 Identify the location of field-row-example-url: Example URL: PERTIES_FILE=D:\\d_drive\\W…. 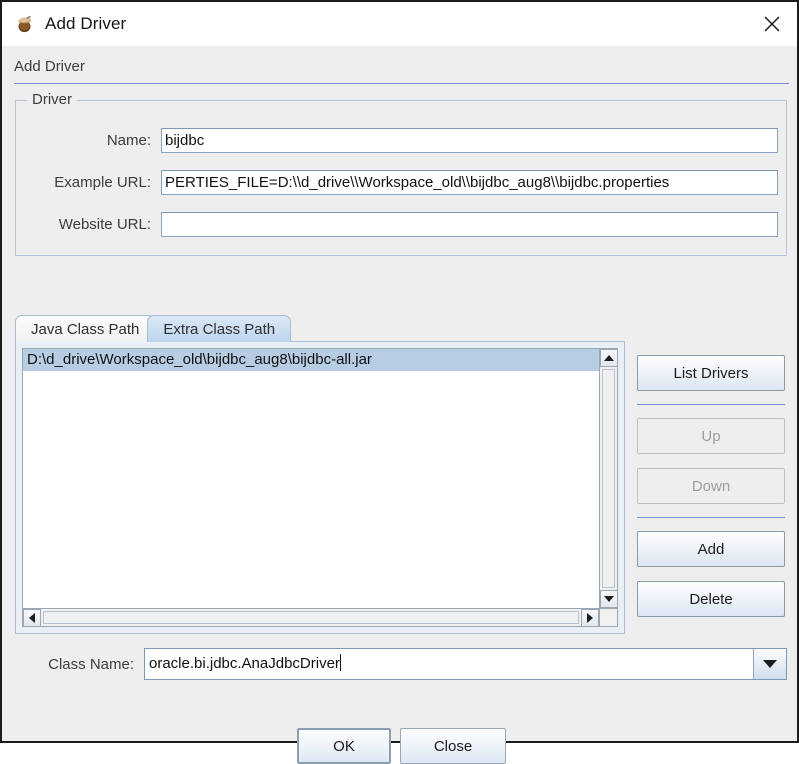
(401, 182).